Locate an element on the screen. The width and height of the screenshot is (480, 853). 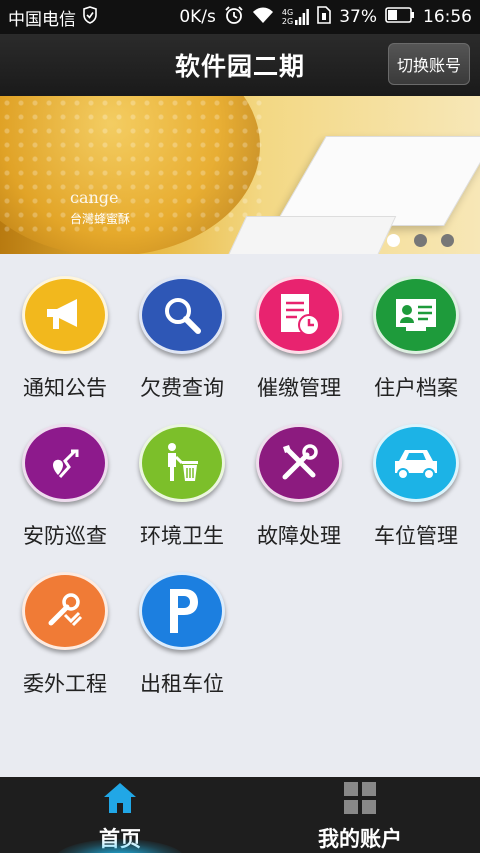
car-icon is located at coordinates (416, 463).